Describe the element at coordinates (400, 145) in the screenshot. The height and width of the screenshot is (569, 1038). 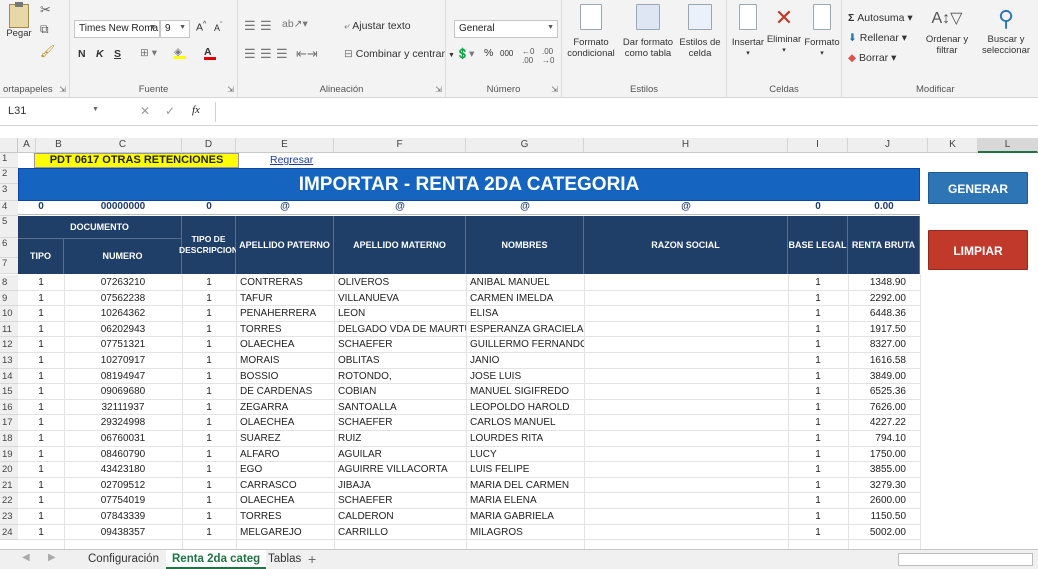
I see `column-header: F` at that location.